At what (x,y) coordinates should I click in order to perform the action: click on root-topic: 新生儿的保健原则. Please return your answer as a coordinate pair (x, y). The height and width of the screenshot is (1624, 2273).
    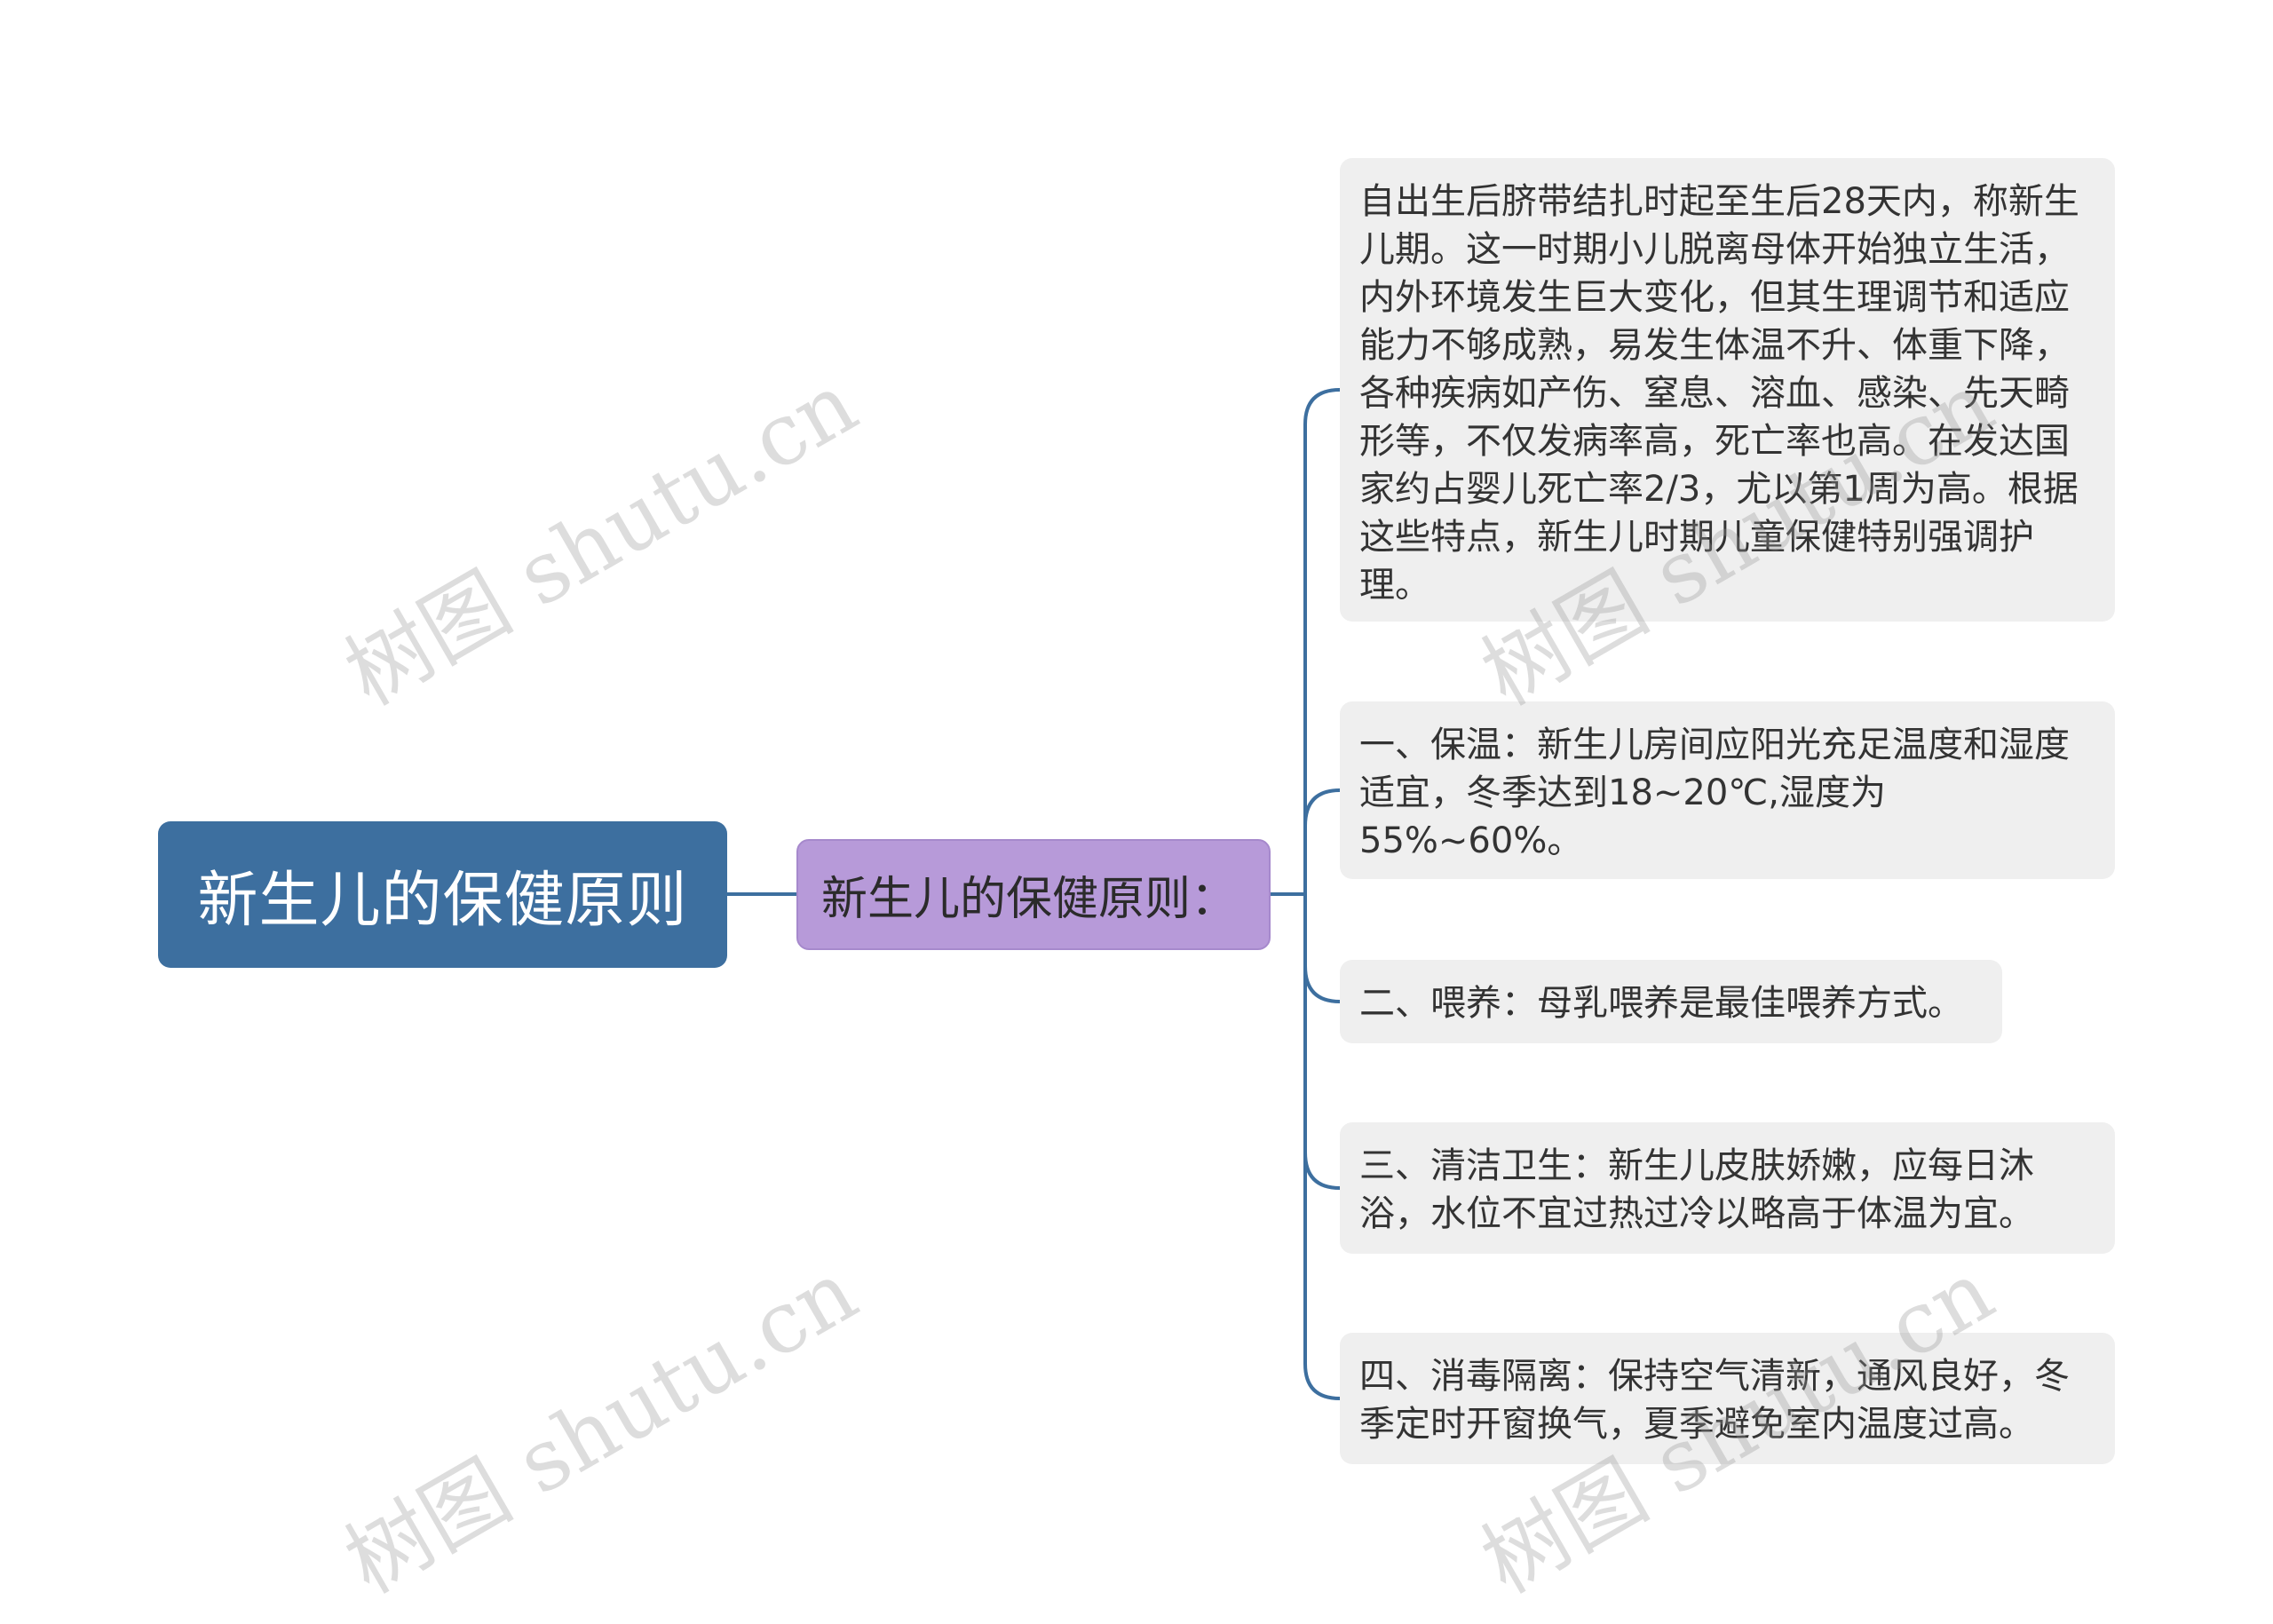
    Looking at the image, I should click on (443, 894).